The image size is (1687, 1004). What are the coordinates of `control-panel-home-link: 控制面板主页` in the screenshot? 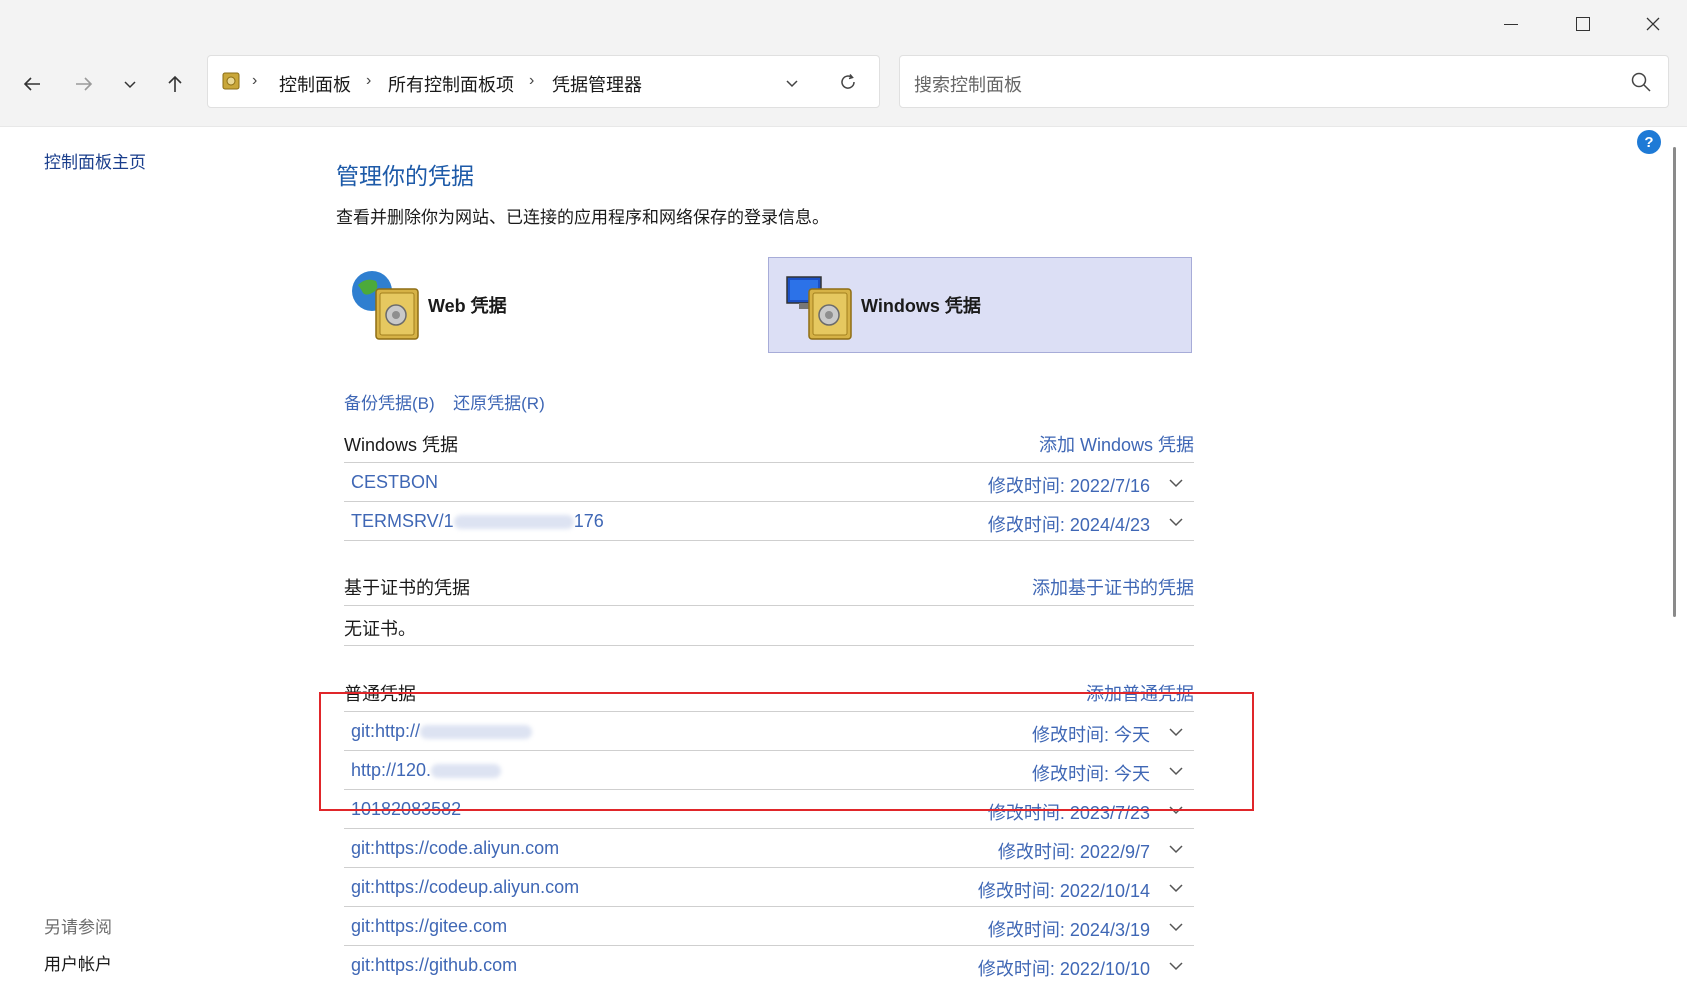 It's located at (95, 160).